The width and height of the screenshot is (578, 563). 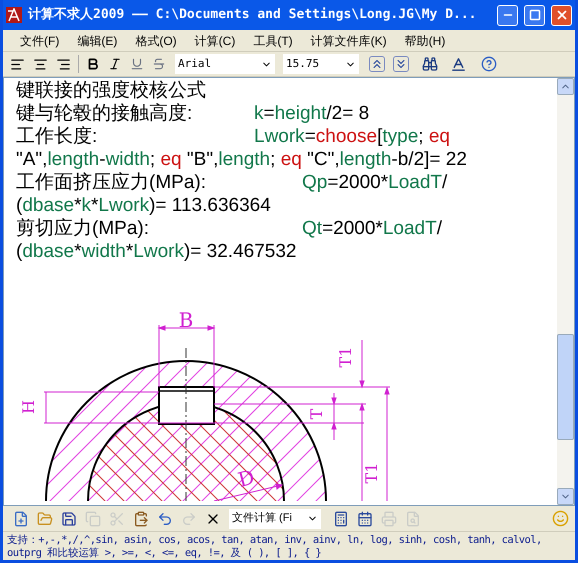 What do you see at coordinates (137, 64) in the screenshot?
I see `underline-icon` at bounding box center [137, 64].